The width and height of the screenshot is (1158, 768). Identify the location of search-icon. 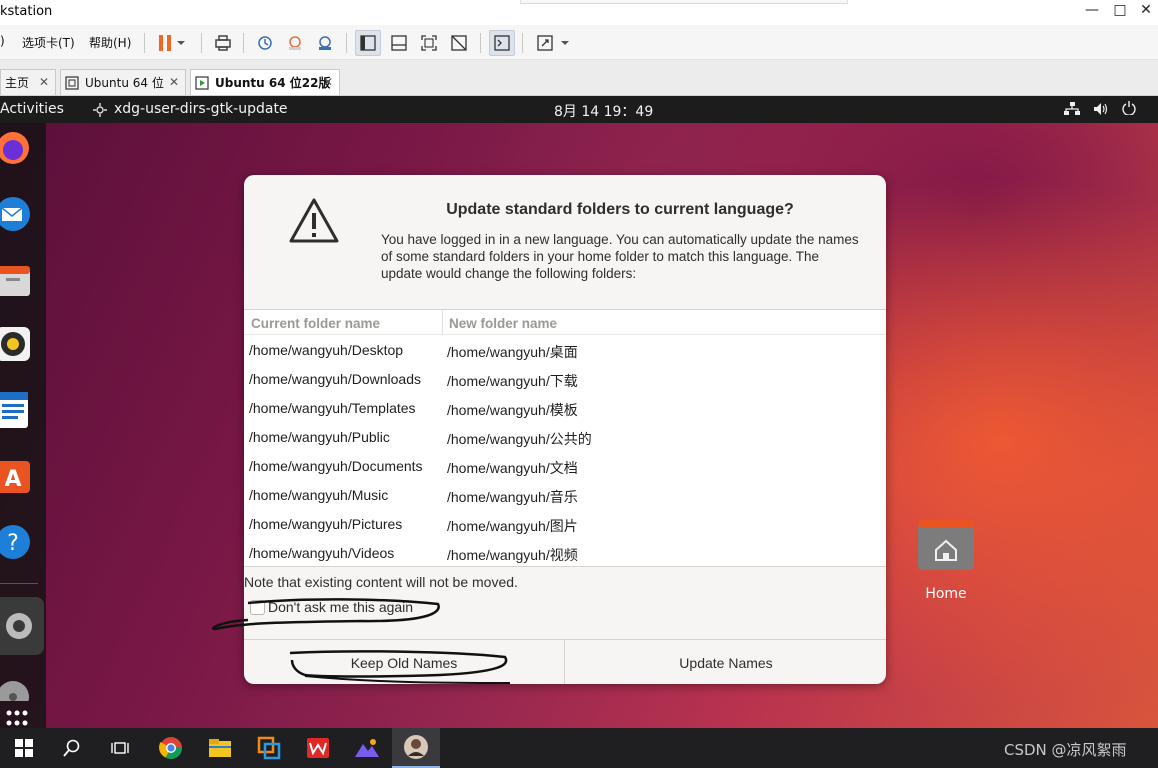
(72, 748).